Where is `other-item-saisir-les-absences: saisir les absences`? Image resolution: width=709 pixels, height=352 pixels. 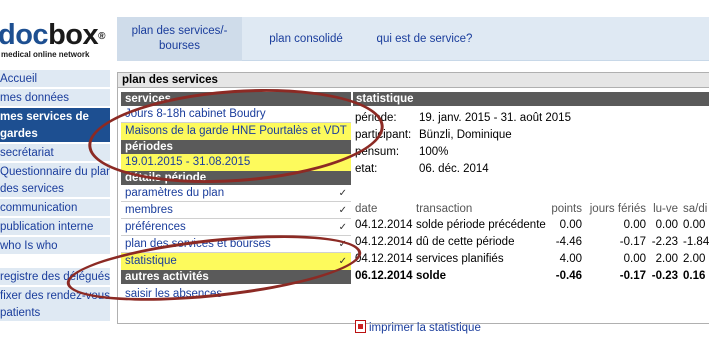 other-item-saisir-les-absences: saisir les absences is located at coordinates (236, 294).